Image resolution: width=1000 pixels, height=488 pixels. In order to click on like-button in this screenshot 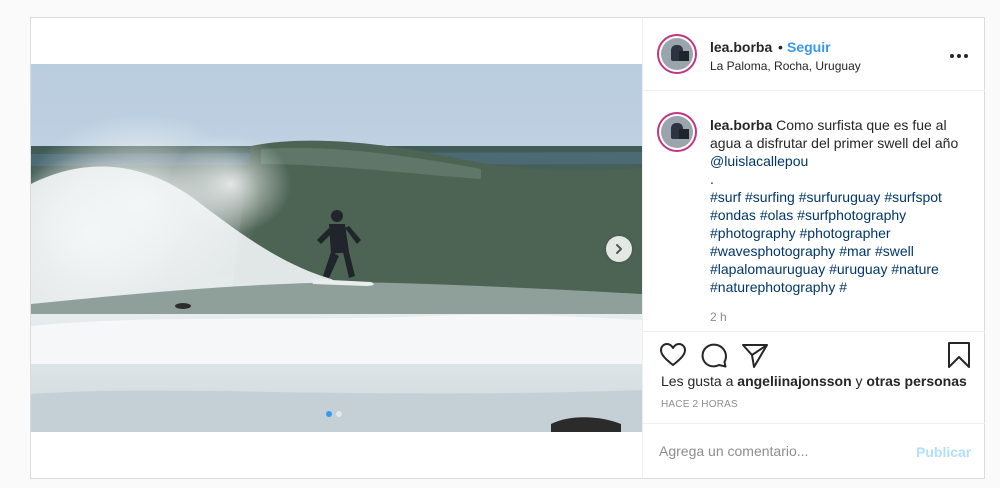, I will do `click(673, 355)`.